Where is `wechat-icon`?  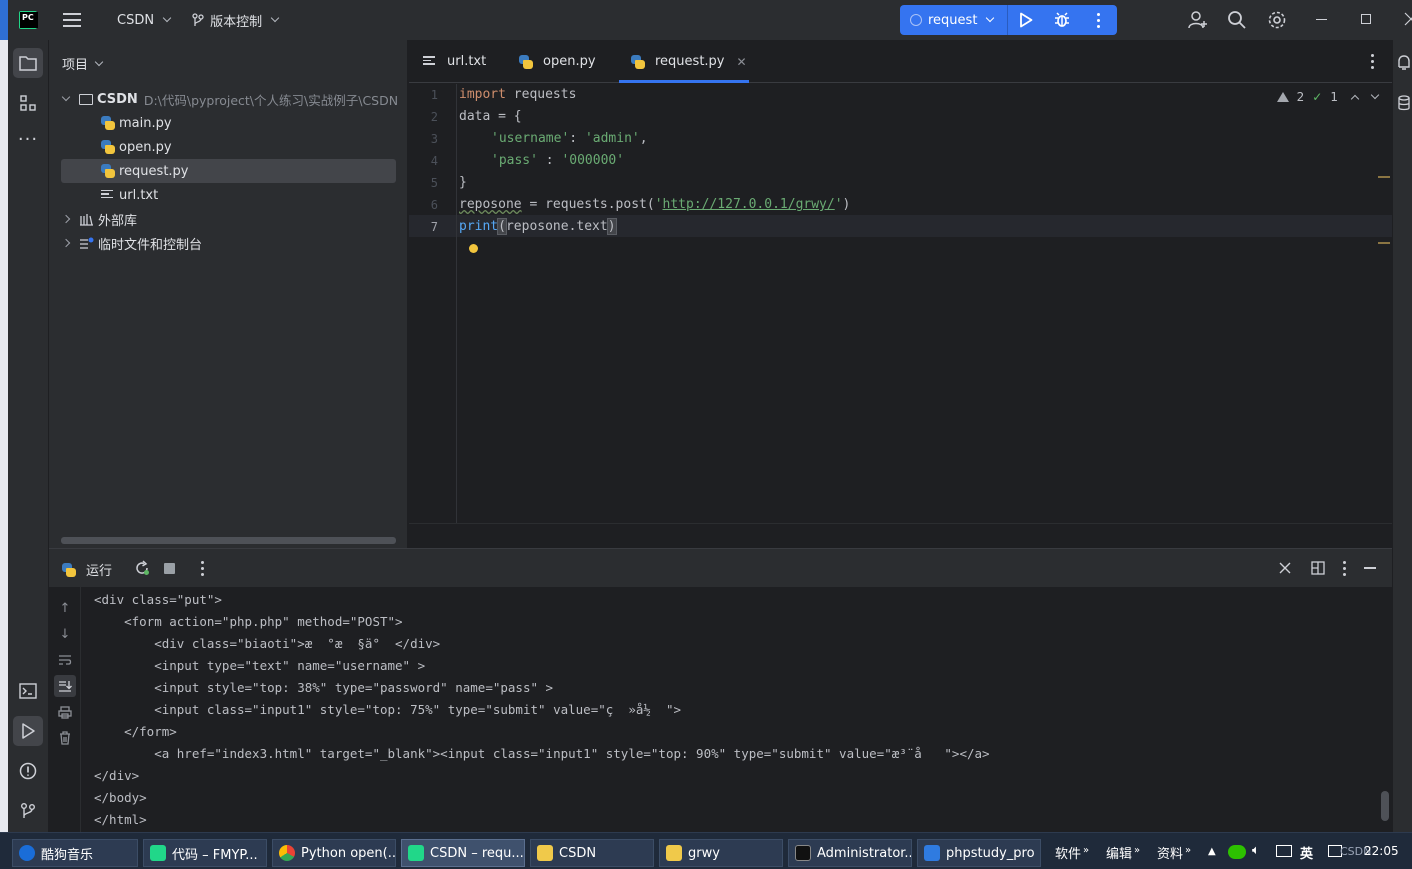
wechat-icon is located at coordinates (1237, 852).